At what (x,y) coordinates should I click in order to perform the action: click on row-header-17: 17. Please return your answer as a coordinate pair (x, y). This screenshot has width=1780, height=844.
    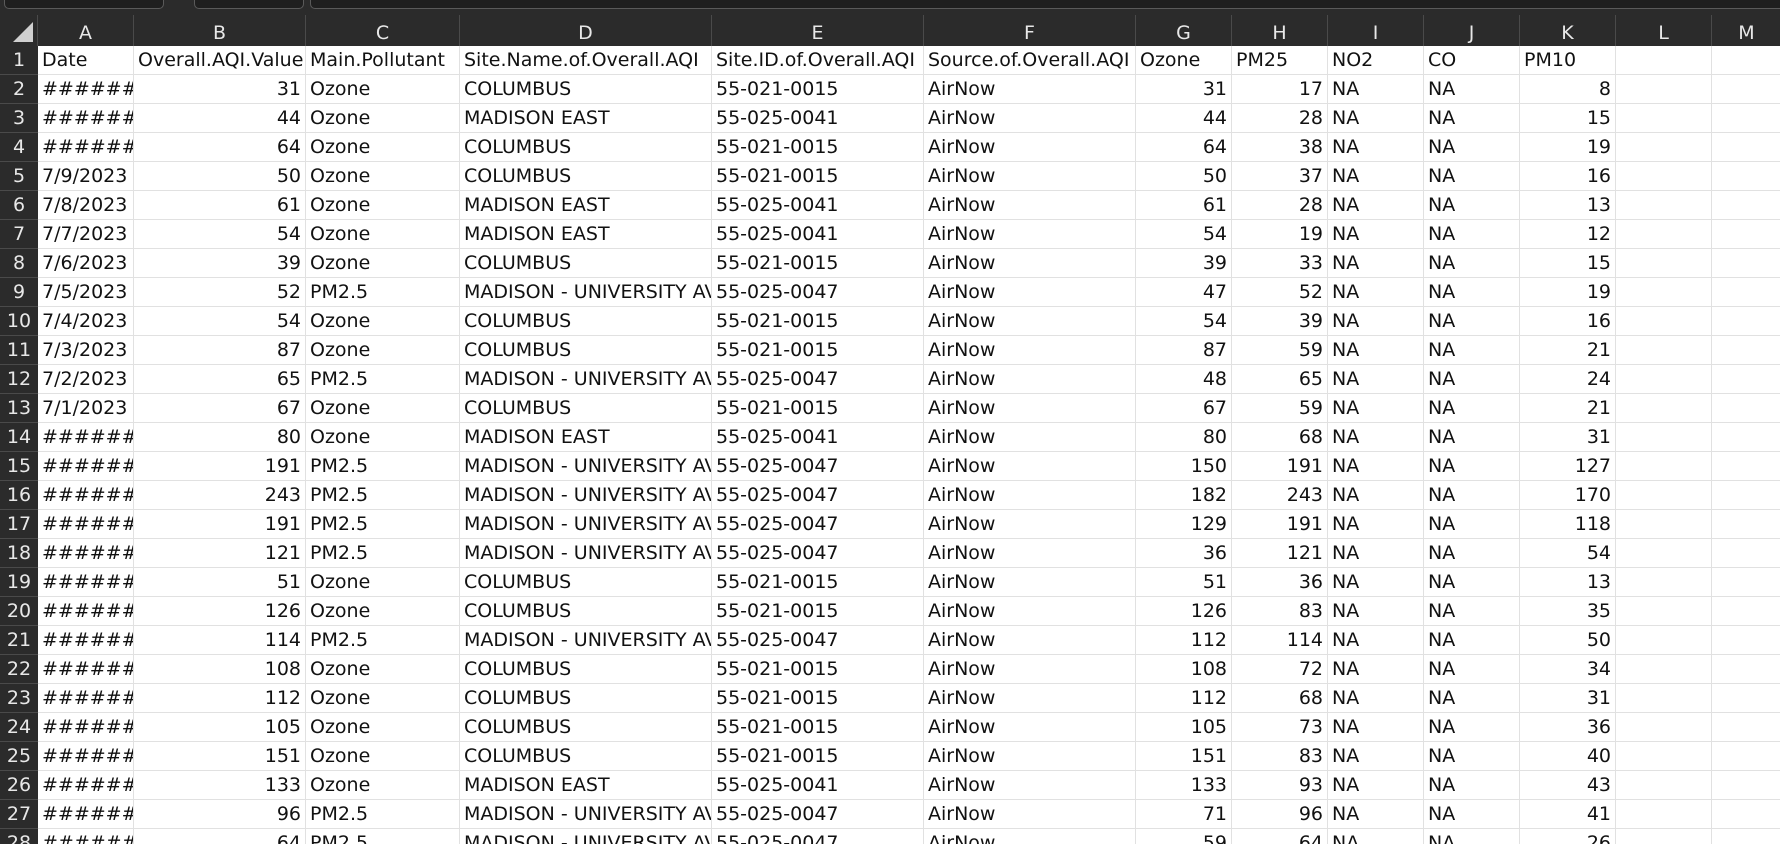
    Looking at the image, I should click on (19, 524).